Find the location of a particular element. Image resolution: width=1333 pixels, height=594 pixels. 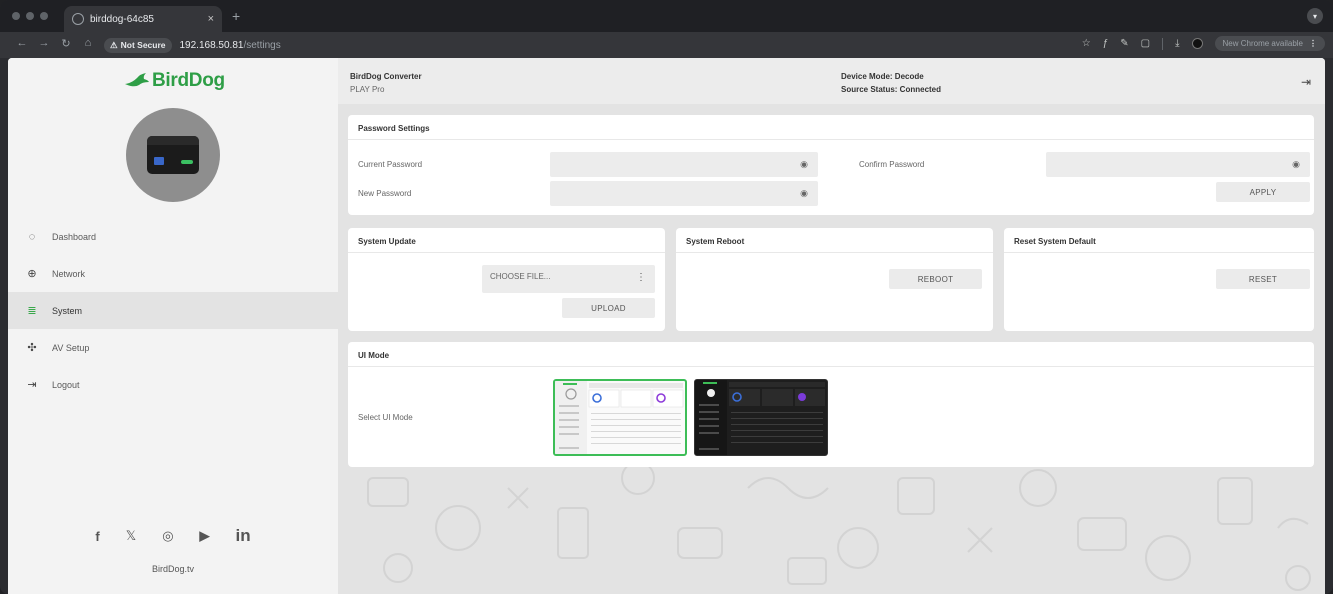

back-icon: ← is located at coordinates (22, 43).